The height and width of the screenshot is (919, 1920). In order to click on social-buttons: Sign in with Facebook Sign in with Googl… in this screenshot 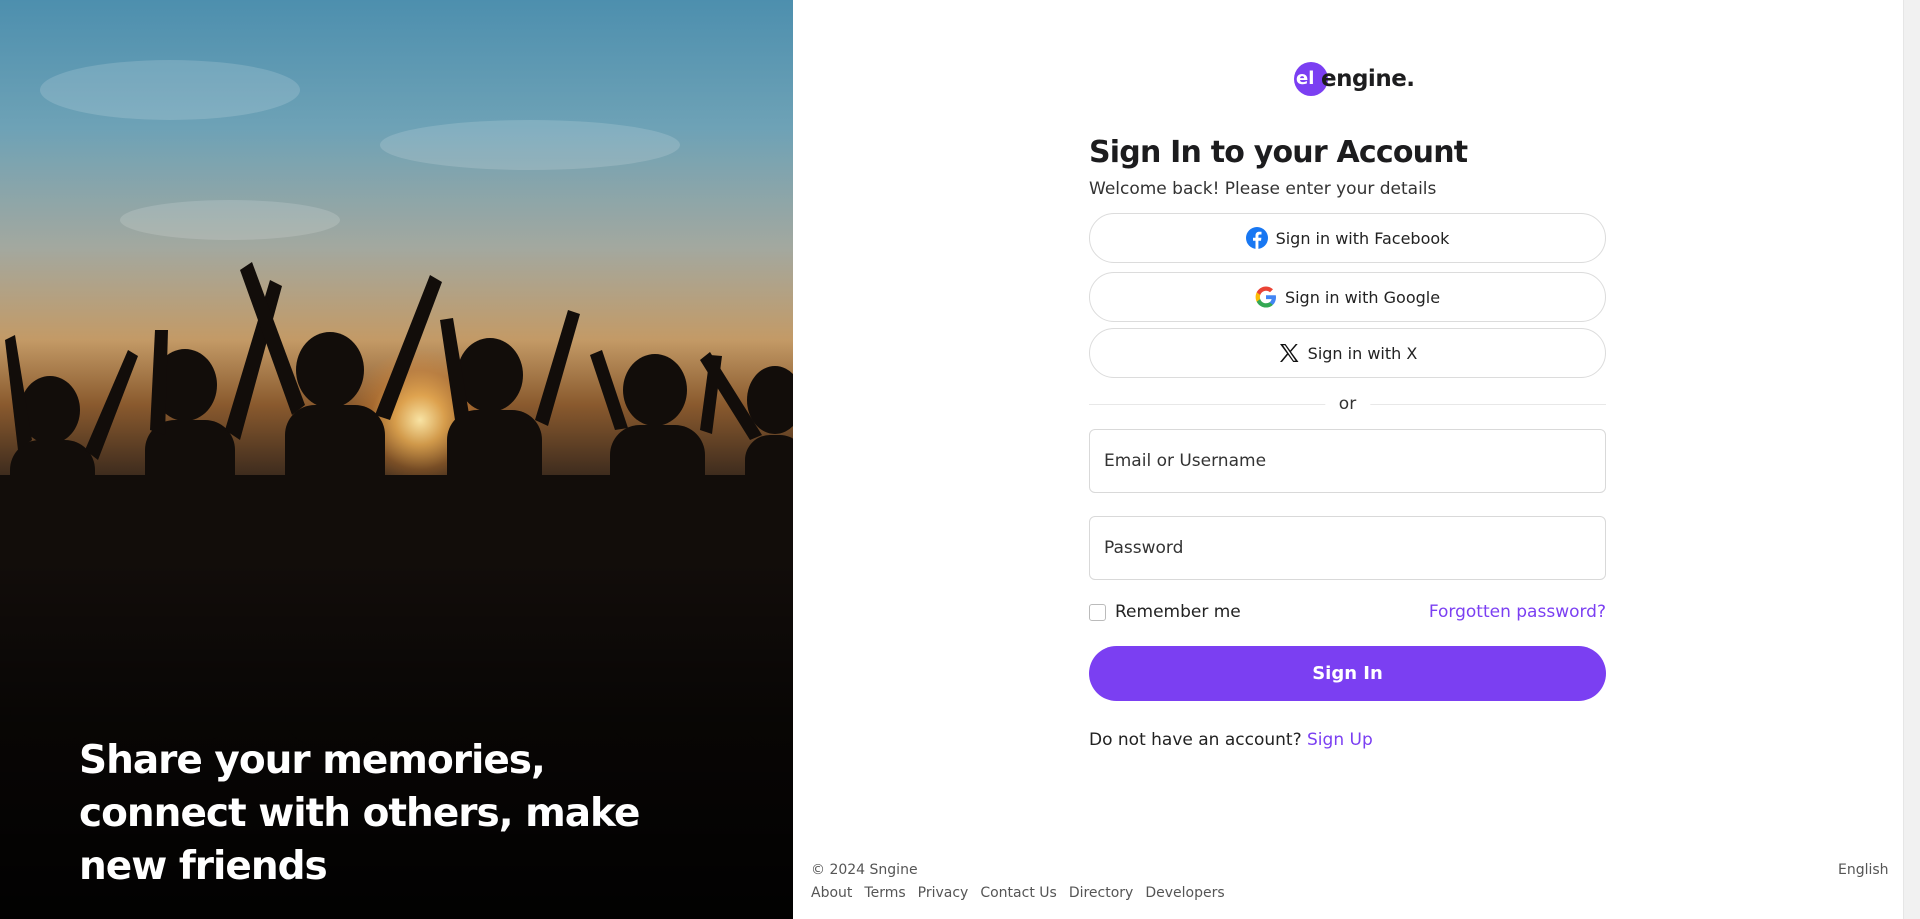, I will do `click(1347, 295)`.